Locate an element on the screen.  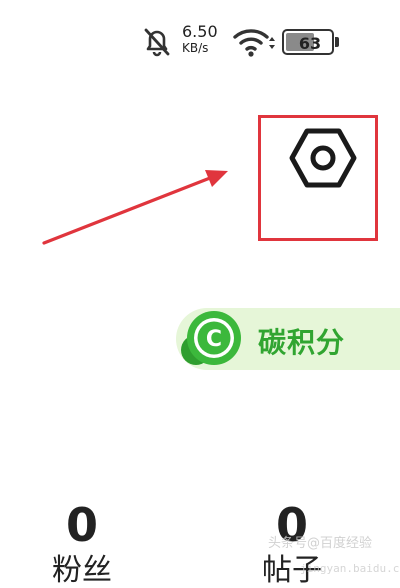
battery-level: 63 is located at coordinates (310, 43).